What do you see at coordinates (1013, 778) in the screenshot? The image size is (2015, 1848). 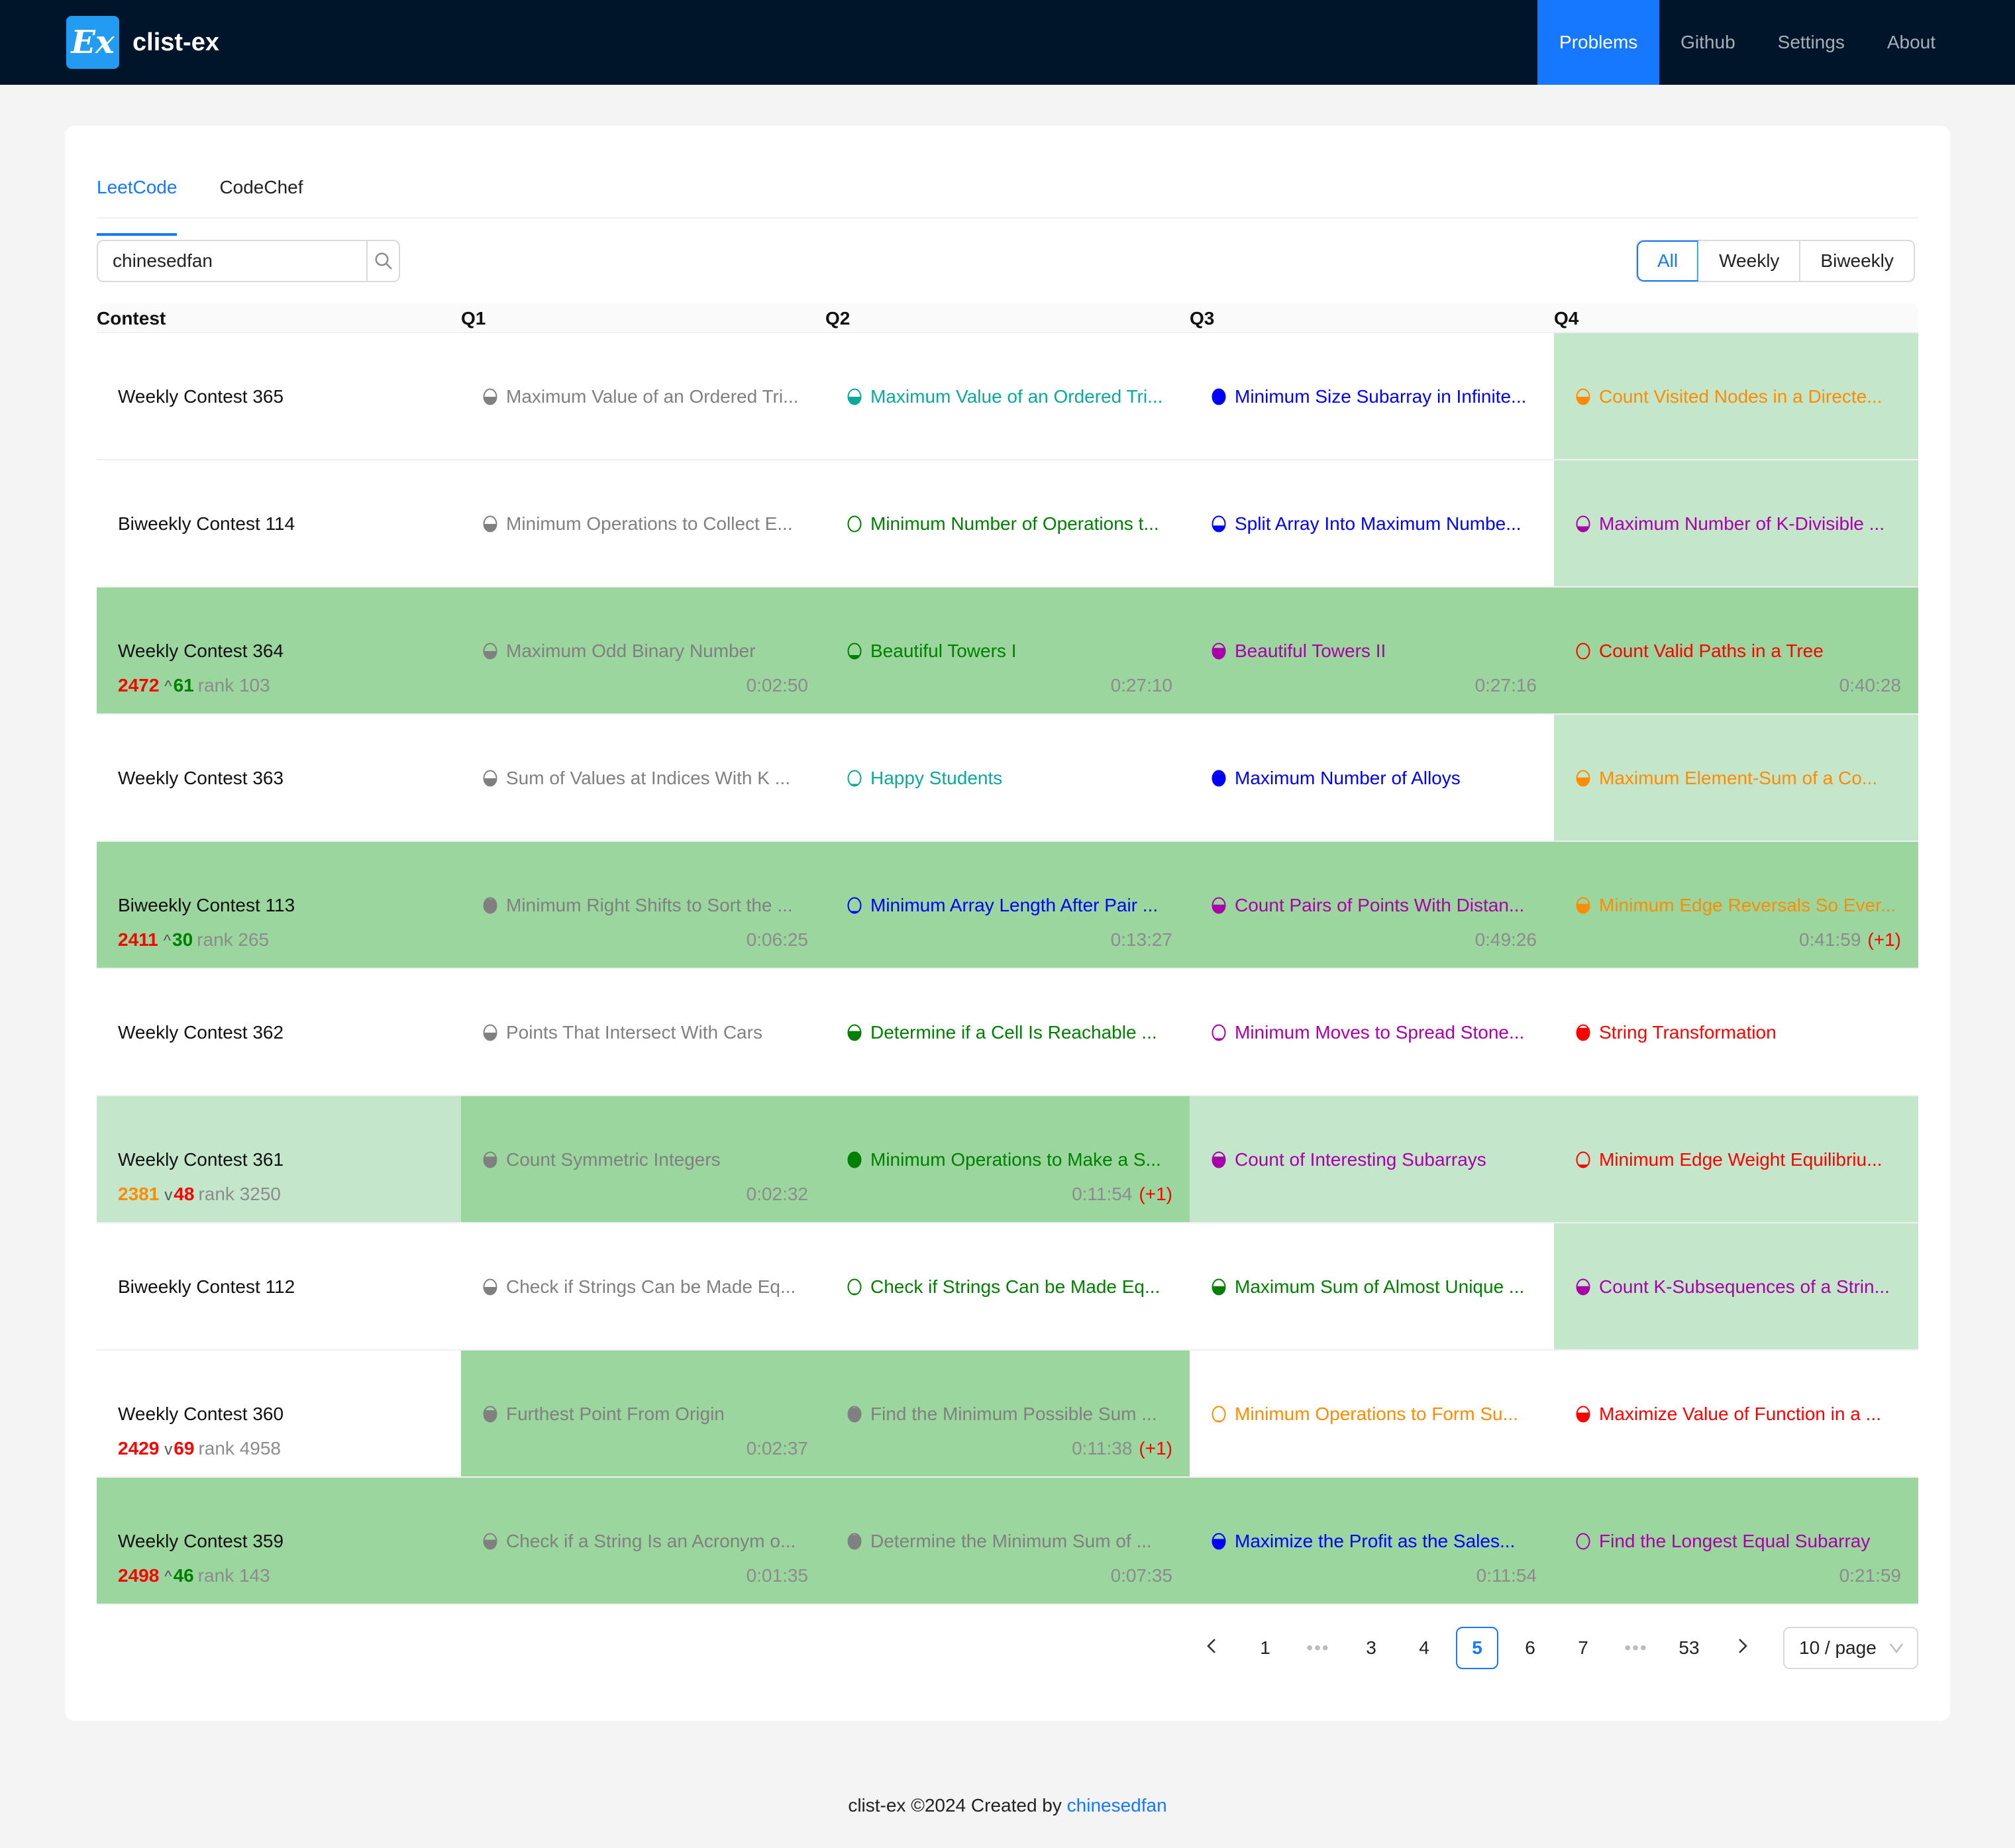 I see `problem-link: Happy Students` at bounding box center [1013, 778].